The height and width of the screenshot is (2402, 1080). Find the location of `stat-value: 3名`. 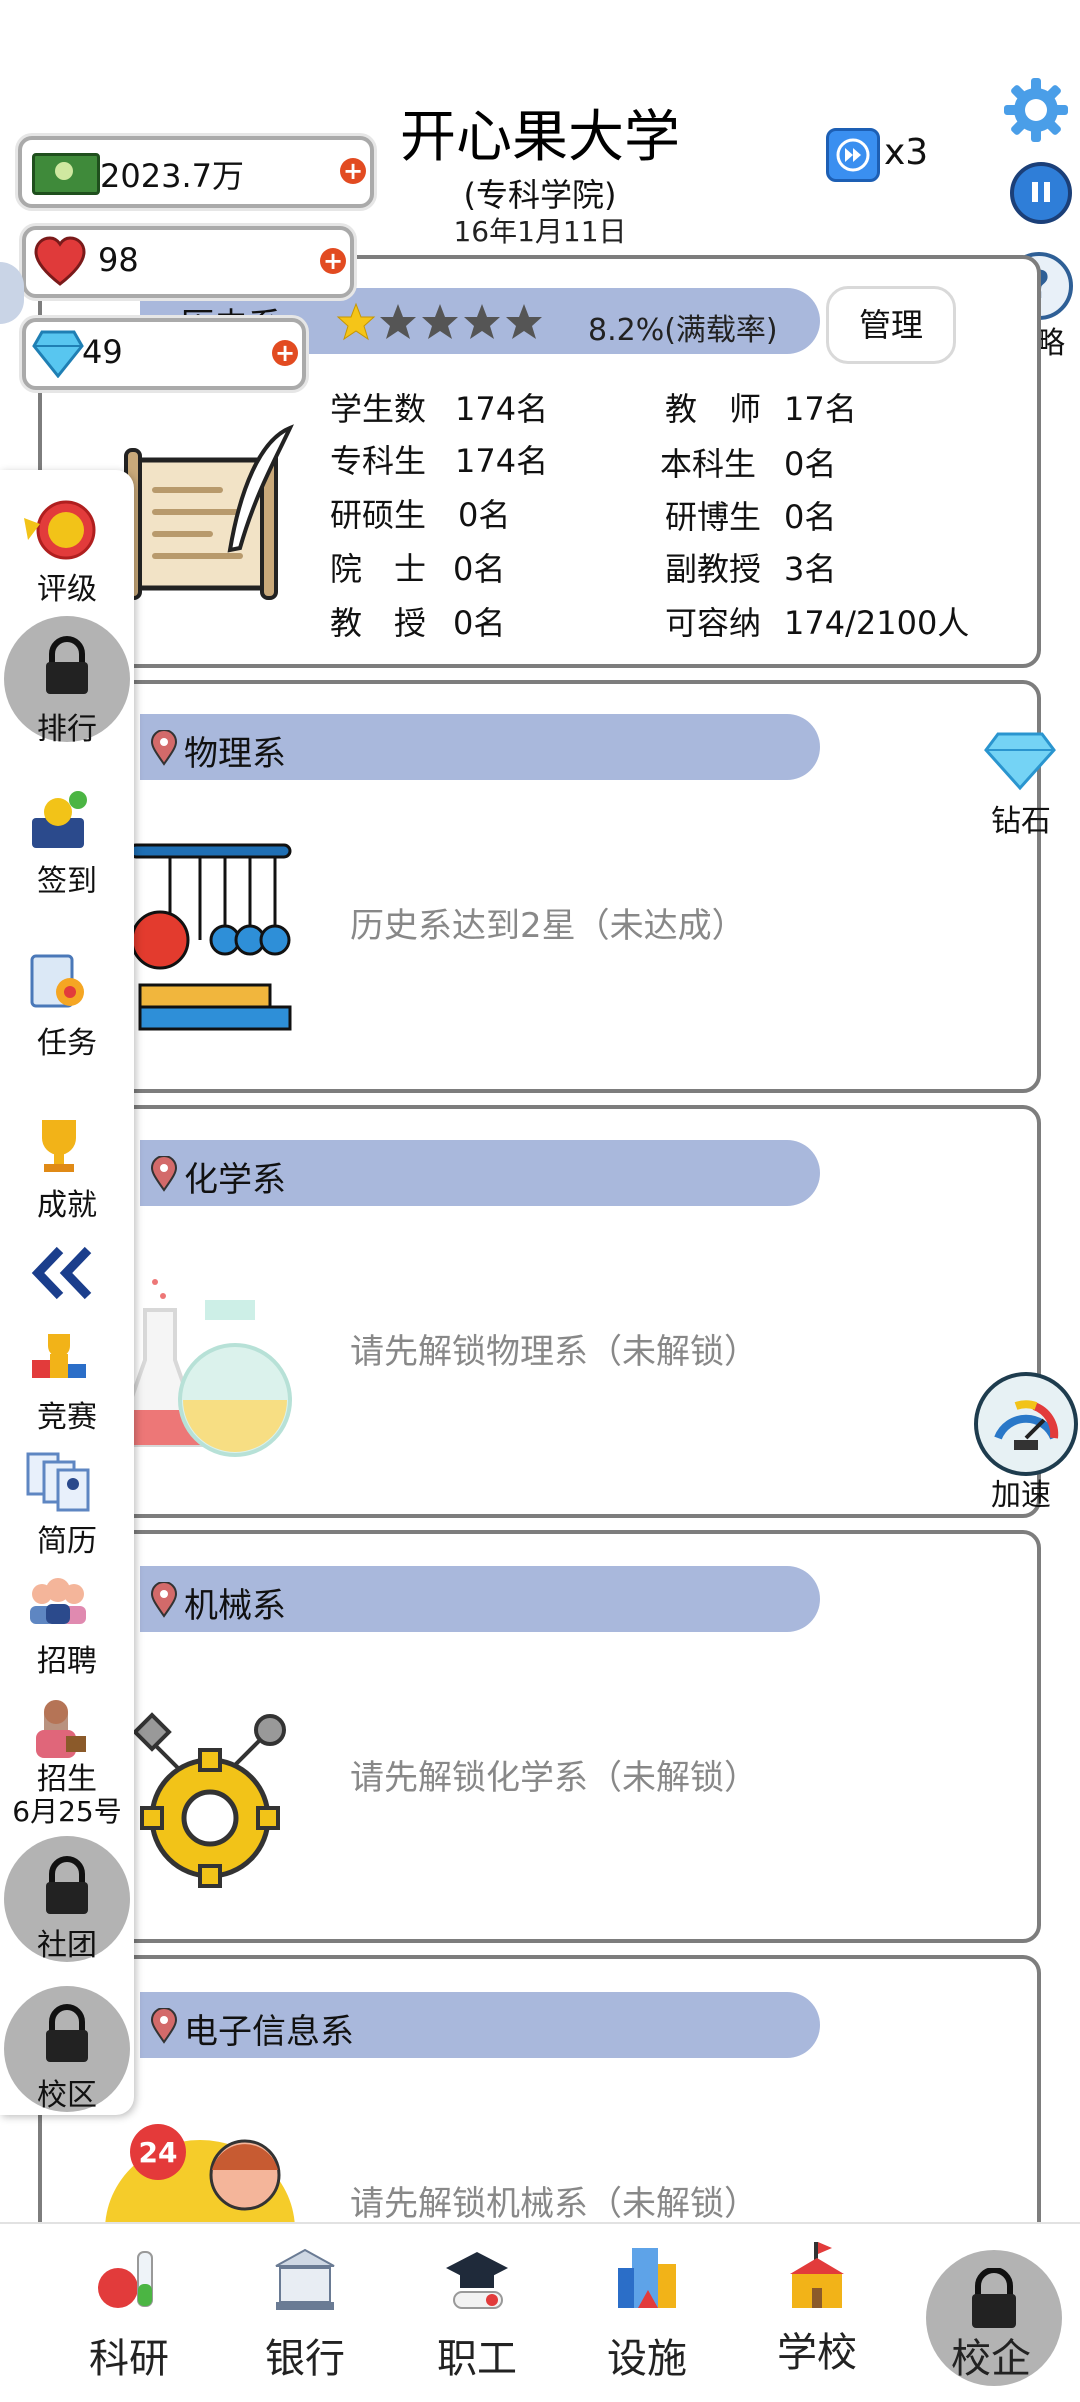

stat-value: 3名 is located at coordinates (810, 569).